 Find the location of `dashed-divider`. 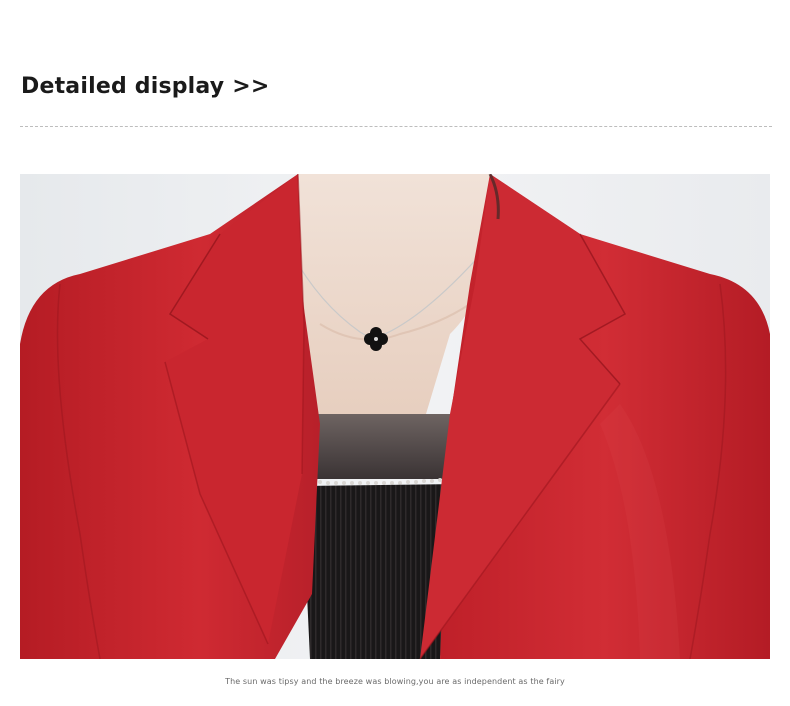

dashed-divider is located at coordinates (396, 126).